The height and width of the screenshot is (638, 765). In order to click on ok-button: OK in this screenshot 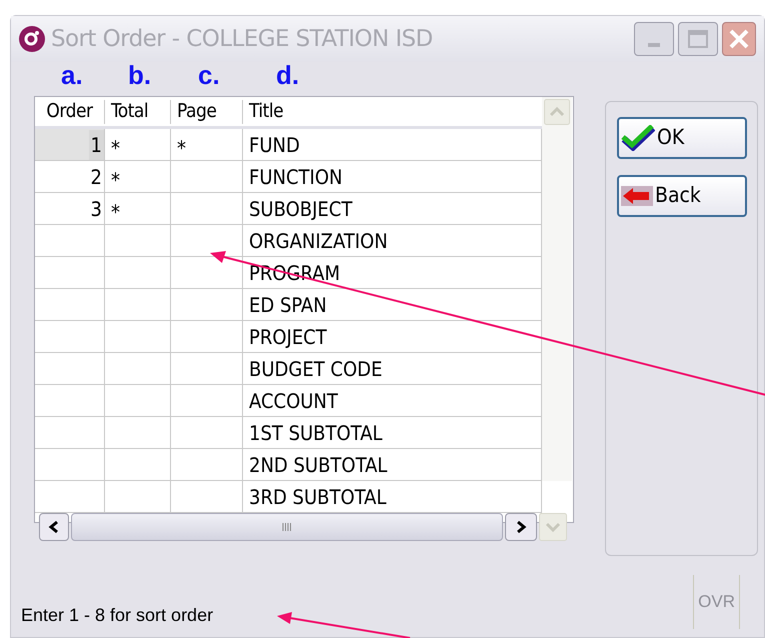, I will do `click(682, 138)`.